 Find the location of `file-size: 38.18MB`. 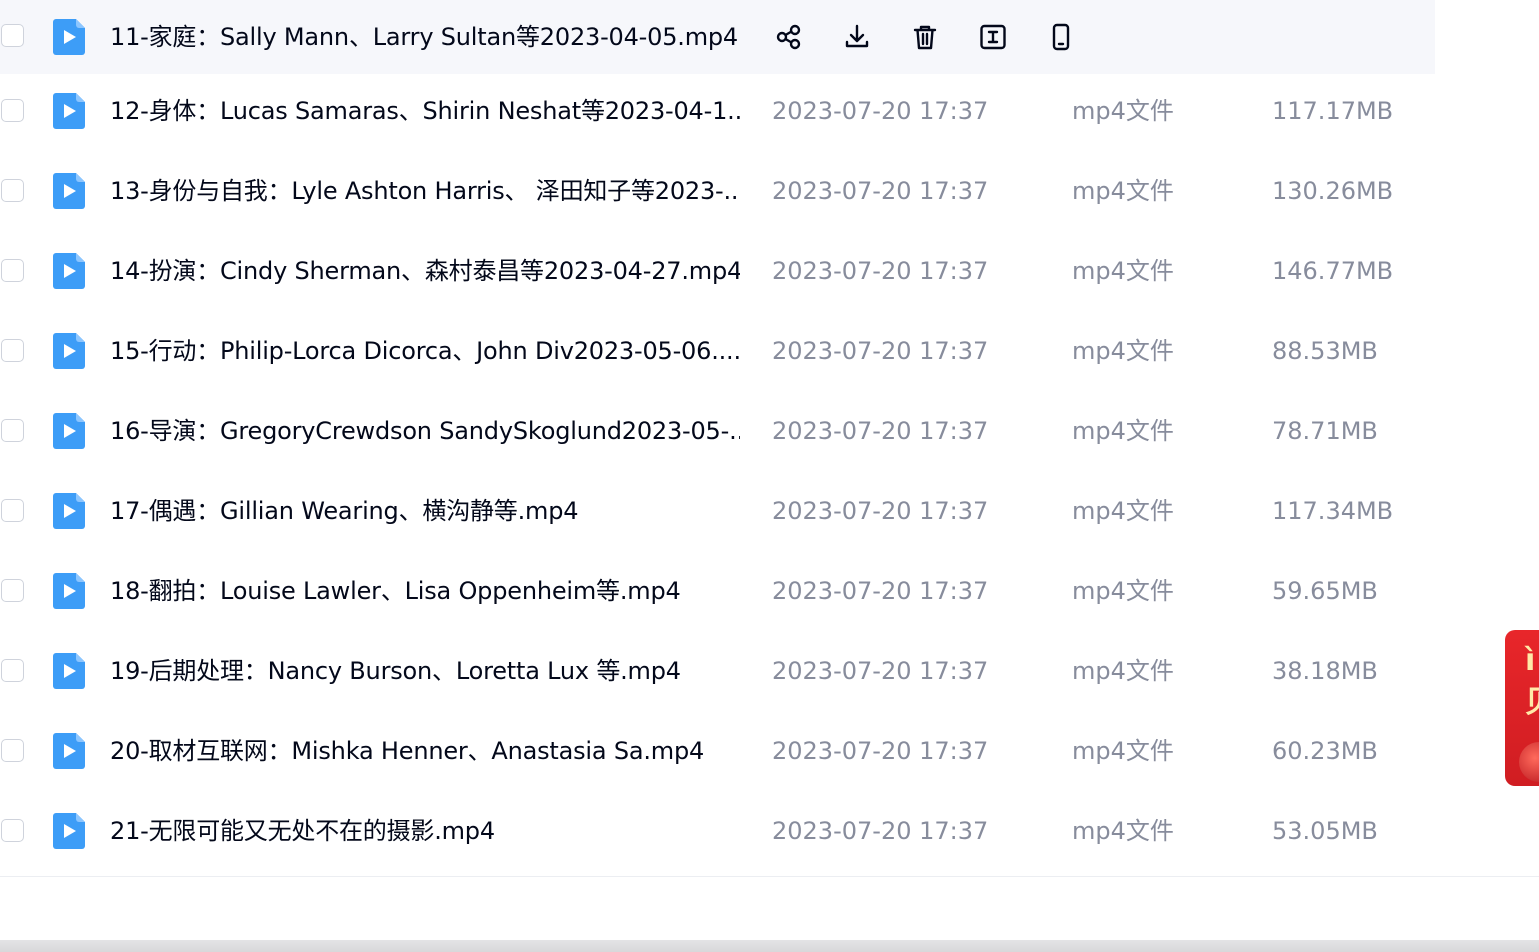

file-size: 38.18MB is located at coordinates (1325, 671).